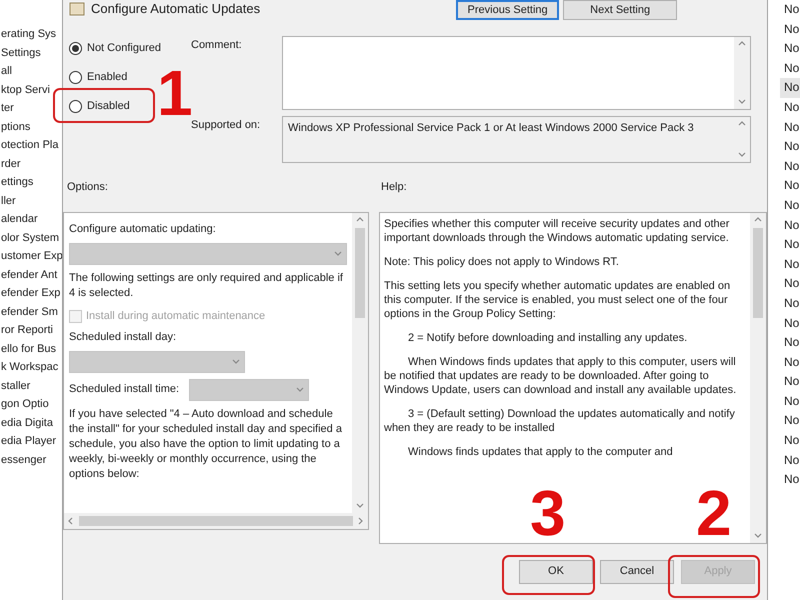 Image resolution: width=800 pixels, height=600 pixels. Describe the element at coordinates (217, 45) in the screenshot. I see `comment-label: Comment:` at that location.